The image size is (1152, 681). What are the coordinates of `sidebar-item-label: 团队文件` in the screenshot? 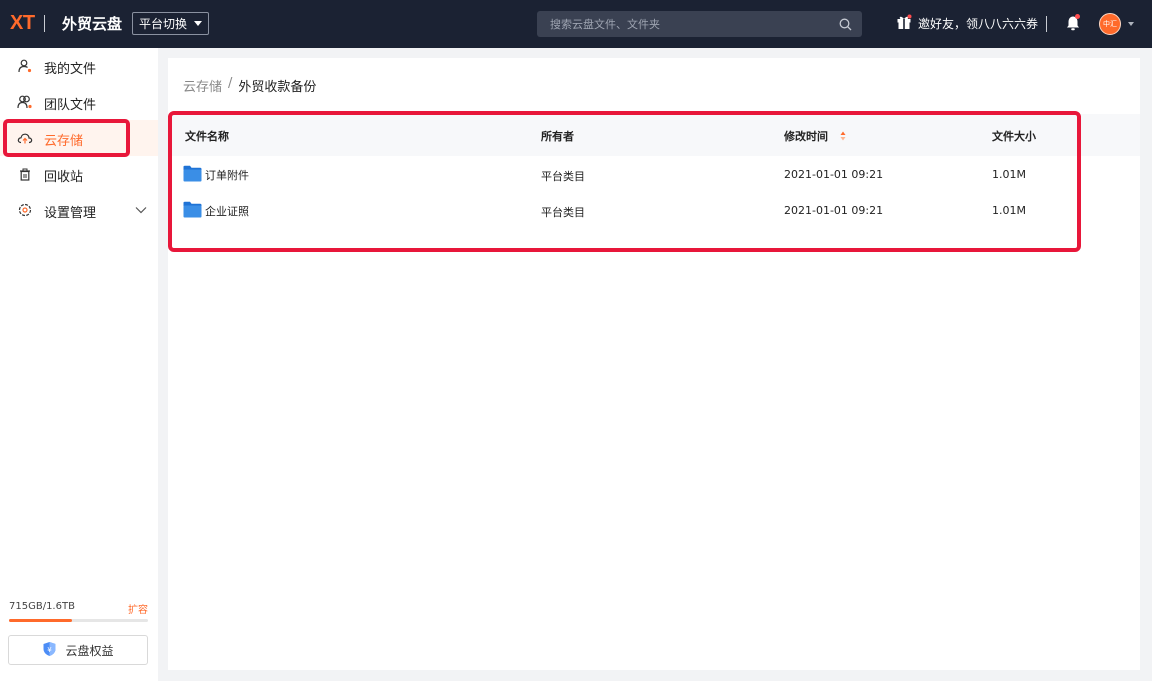 It's located at (70, 105).